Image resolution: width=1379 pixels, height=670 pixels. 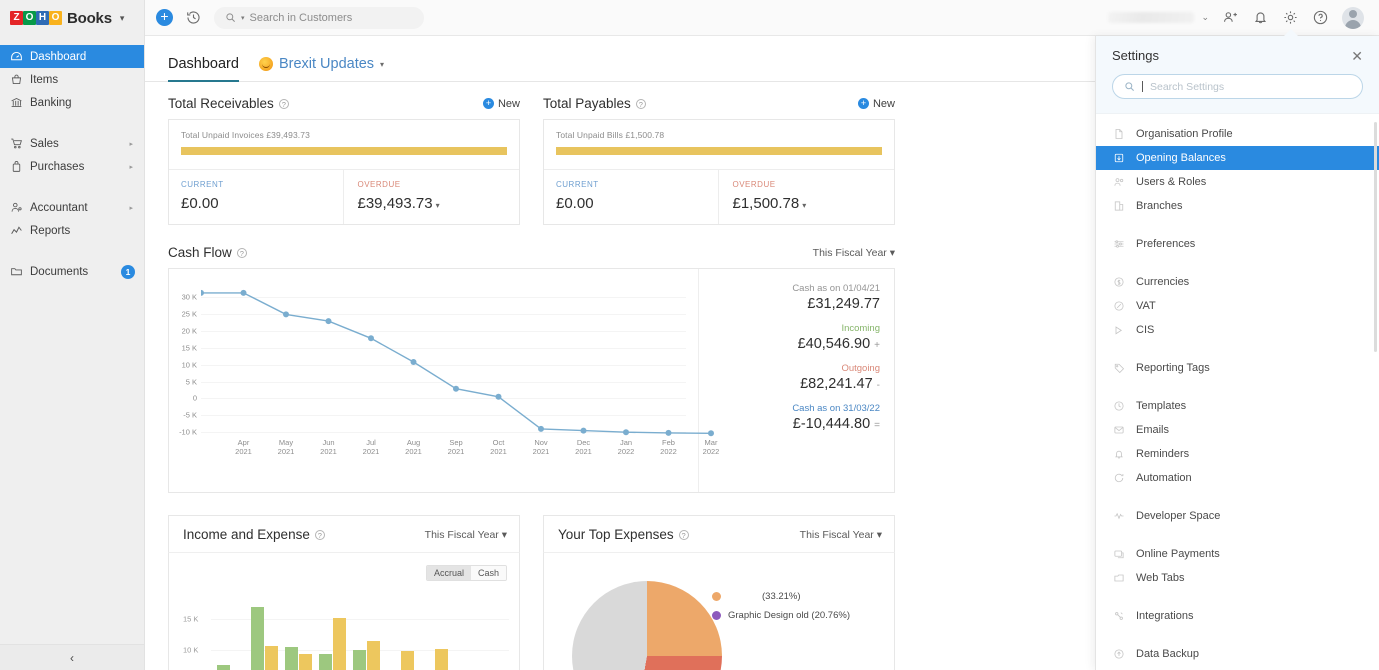 I want to click on receivables-overdue: OVERDUE £39,493.73 ▾, so click(x=431, y=197).